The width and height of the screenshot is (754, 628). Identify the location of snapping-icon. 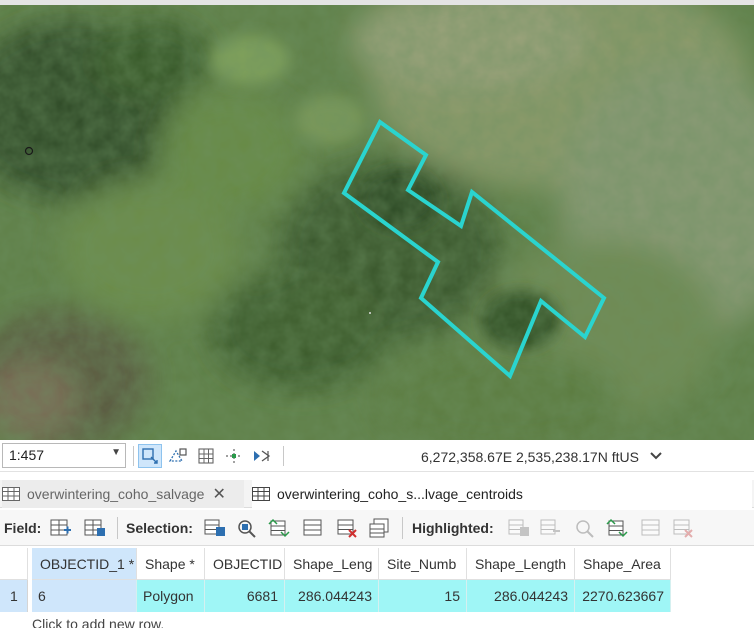
(150, 456).